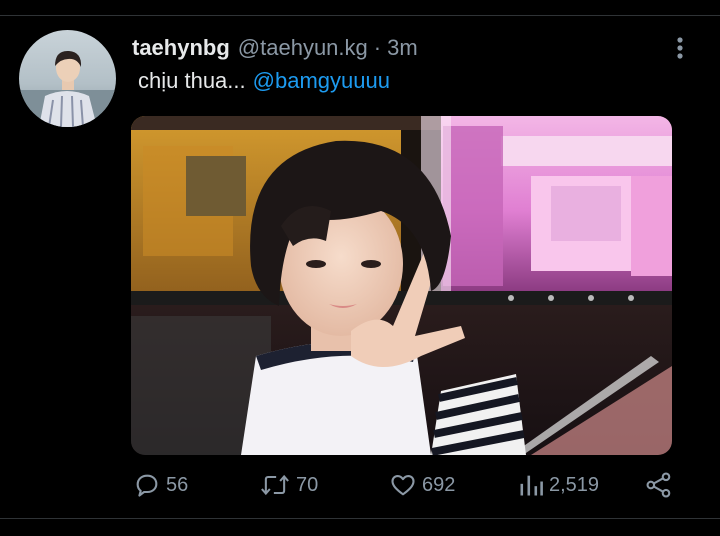 This screenshot has width=720, height=536. I want to click on heart-icon, so click(403, 485).